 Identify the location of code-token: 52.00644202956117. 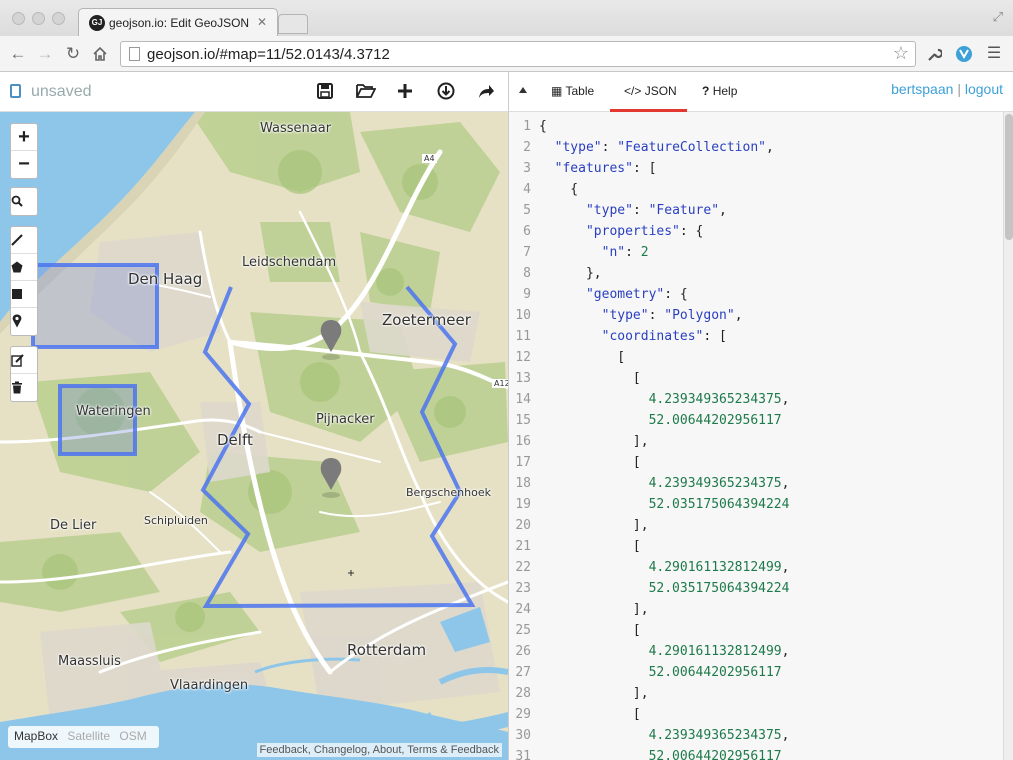
(715, 672).